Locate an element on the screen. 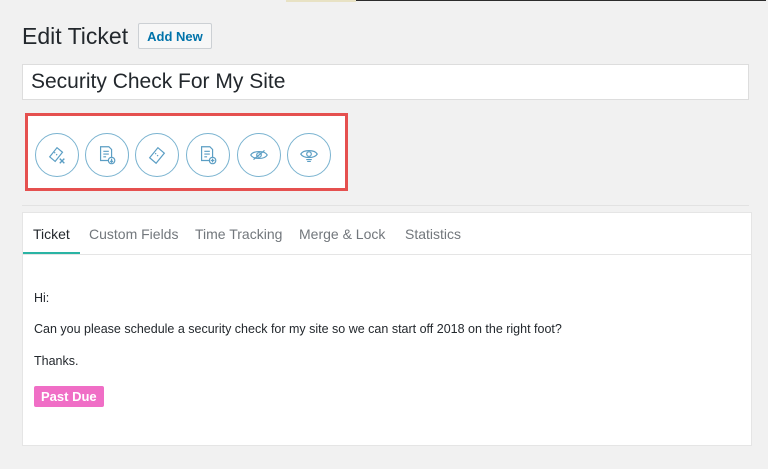  export-ticket-button is located at coordinates (107, 155).